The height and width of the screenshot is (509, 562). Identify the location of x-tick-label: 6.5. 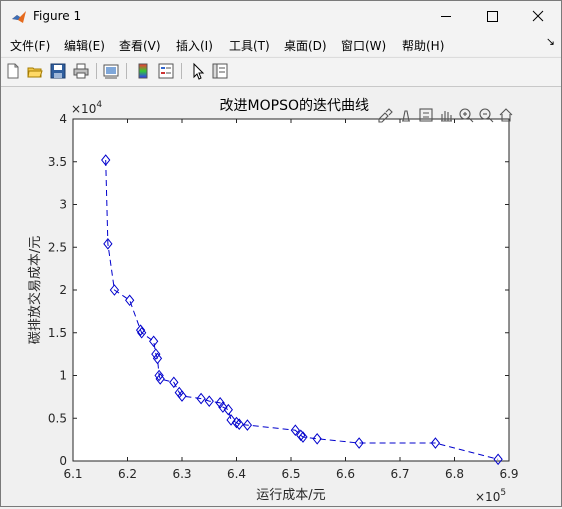
(290, 474).